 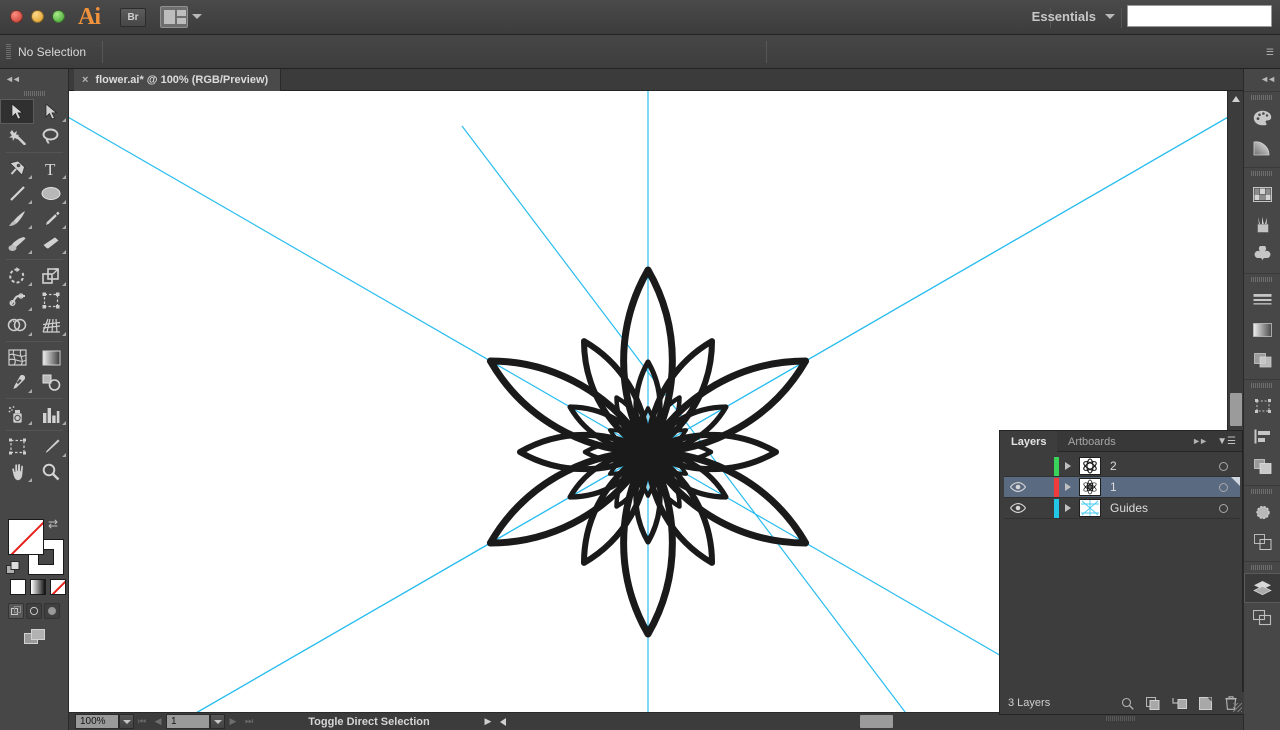 What do you see at coordinates (17, 325) in the screenshot?
I see `shape-builder-tool` at bounding box center [17, 325].